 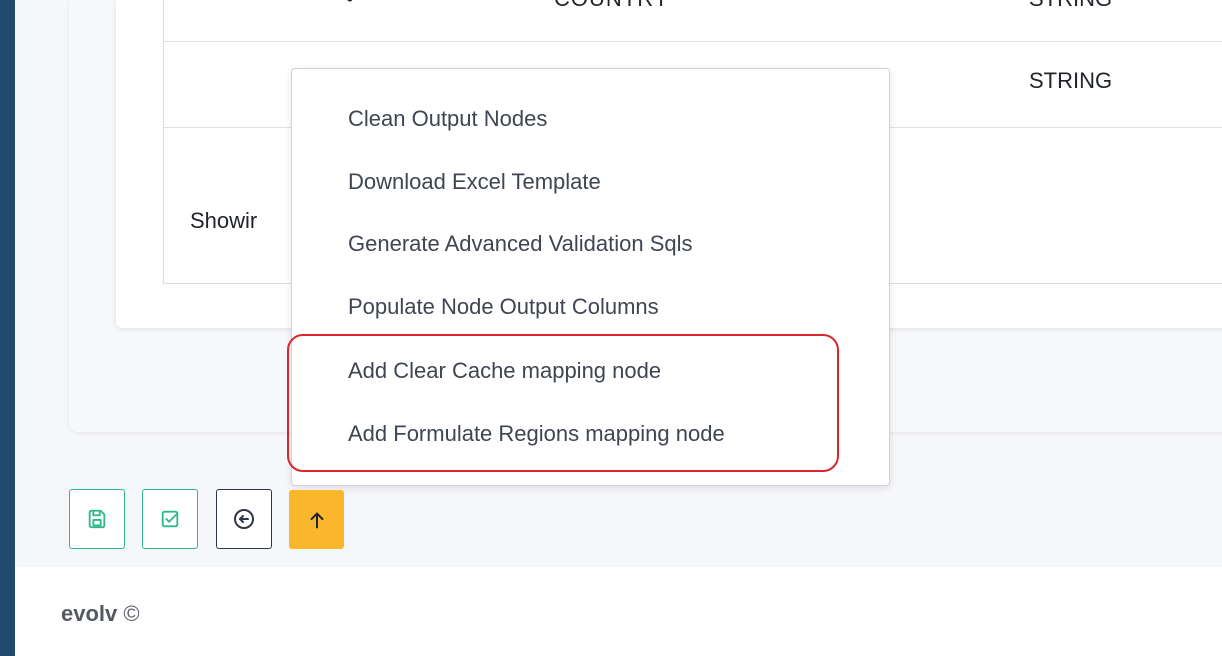 I want to click on menu-item-generate-validation-sqls: Generate Advanced Validation Sqls, so click(x=520, y=244).